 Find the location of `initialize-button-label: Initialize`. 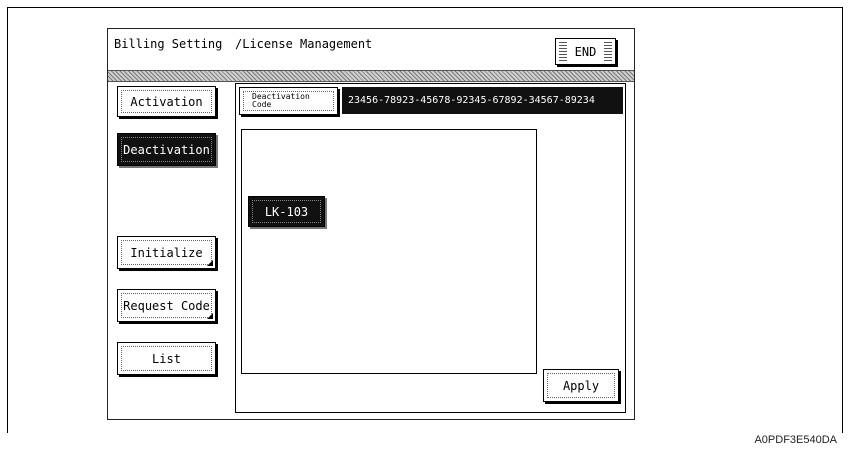

initialize-button-label: Initialize is located at coordinates (166, 252).